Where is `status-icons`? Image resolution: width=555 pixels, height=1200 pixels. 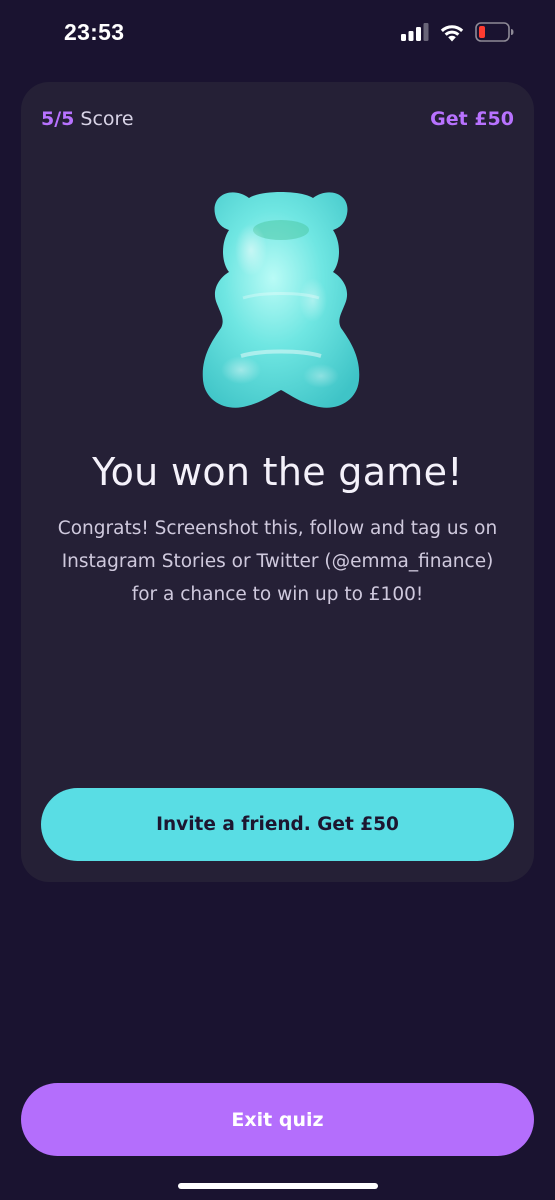
status-icons is located at coordinates (458, 32).